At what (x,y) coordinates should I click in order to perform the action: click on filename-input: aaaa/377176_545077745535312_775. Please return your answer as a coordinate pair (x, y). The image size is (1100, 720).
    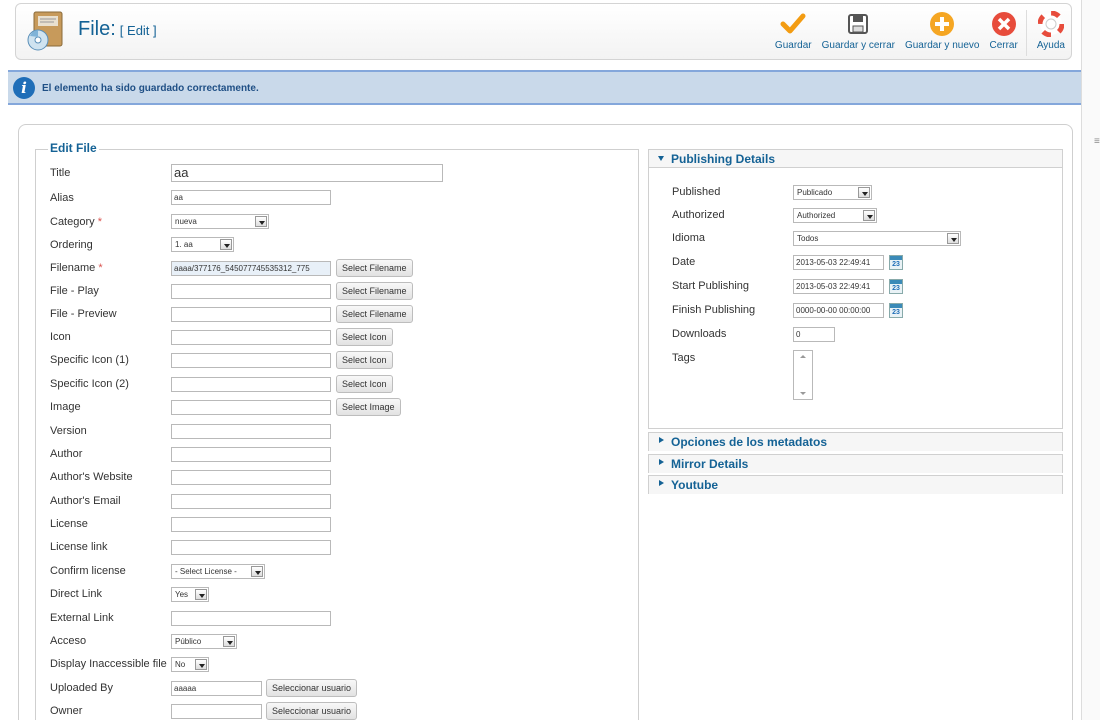
    Looking at the image, I should click on (251, 268).